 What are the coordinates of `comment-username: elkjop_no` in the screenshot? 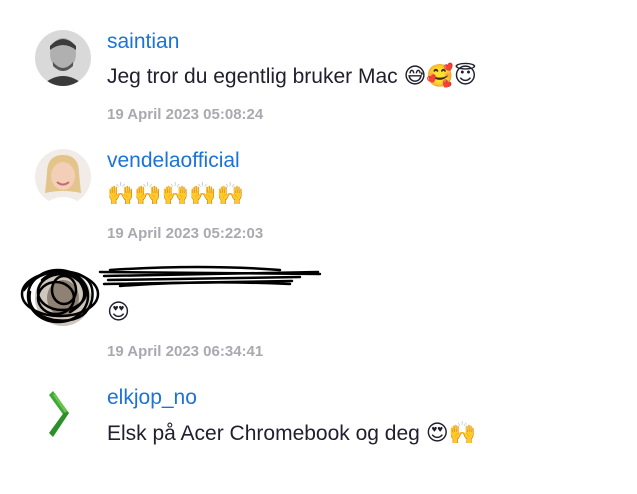 It's located at (152, 397).